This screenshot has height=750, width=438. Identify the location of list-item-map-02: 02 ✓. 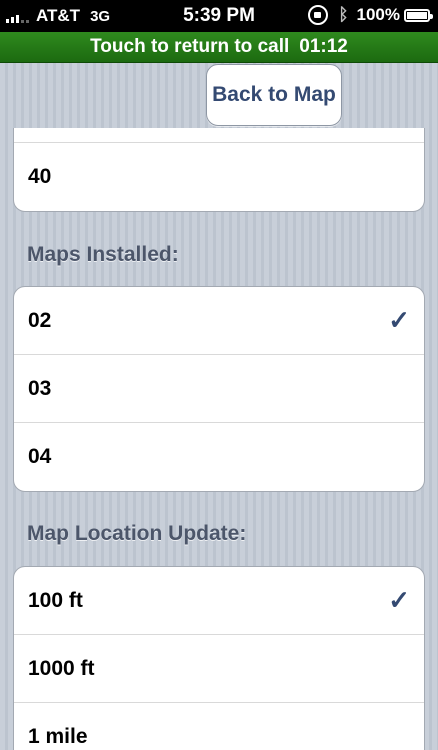
(219, 321).